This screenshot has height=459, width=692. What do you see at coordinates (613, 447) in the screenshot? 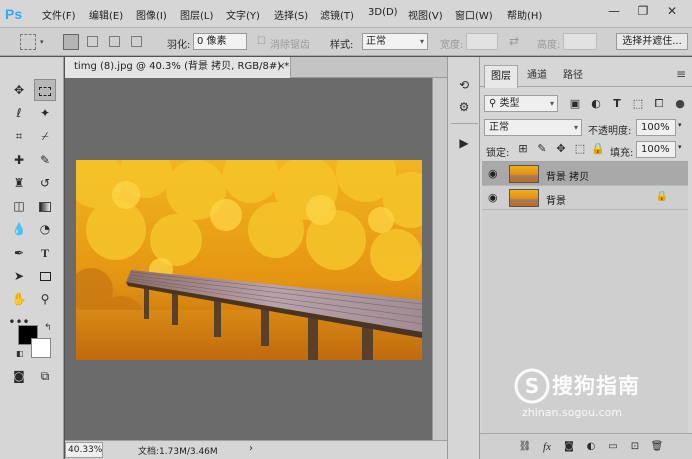
I see `new-group-icon: ▭` at bounding box center [613, 447].